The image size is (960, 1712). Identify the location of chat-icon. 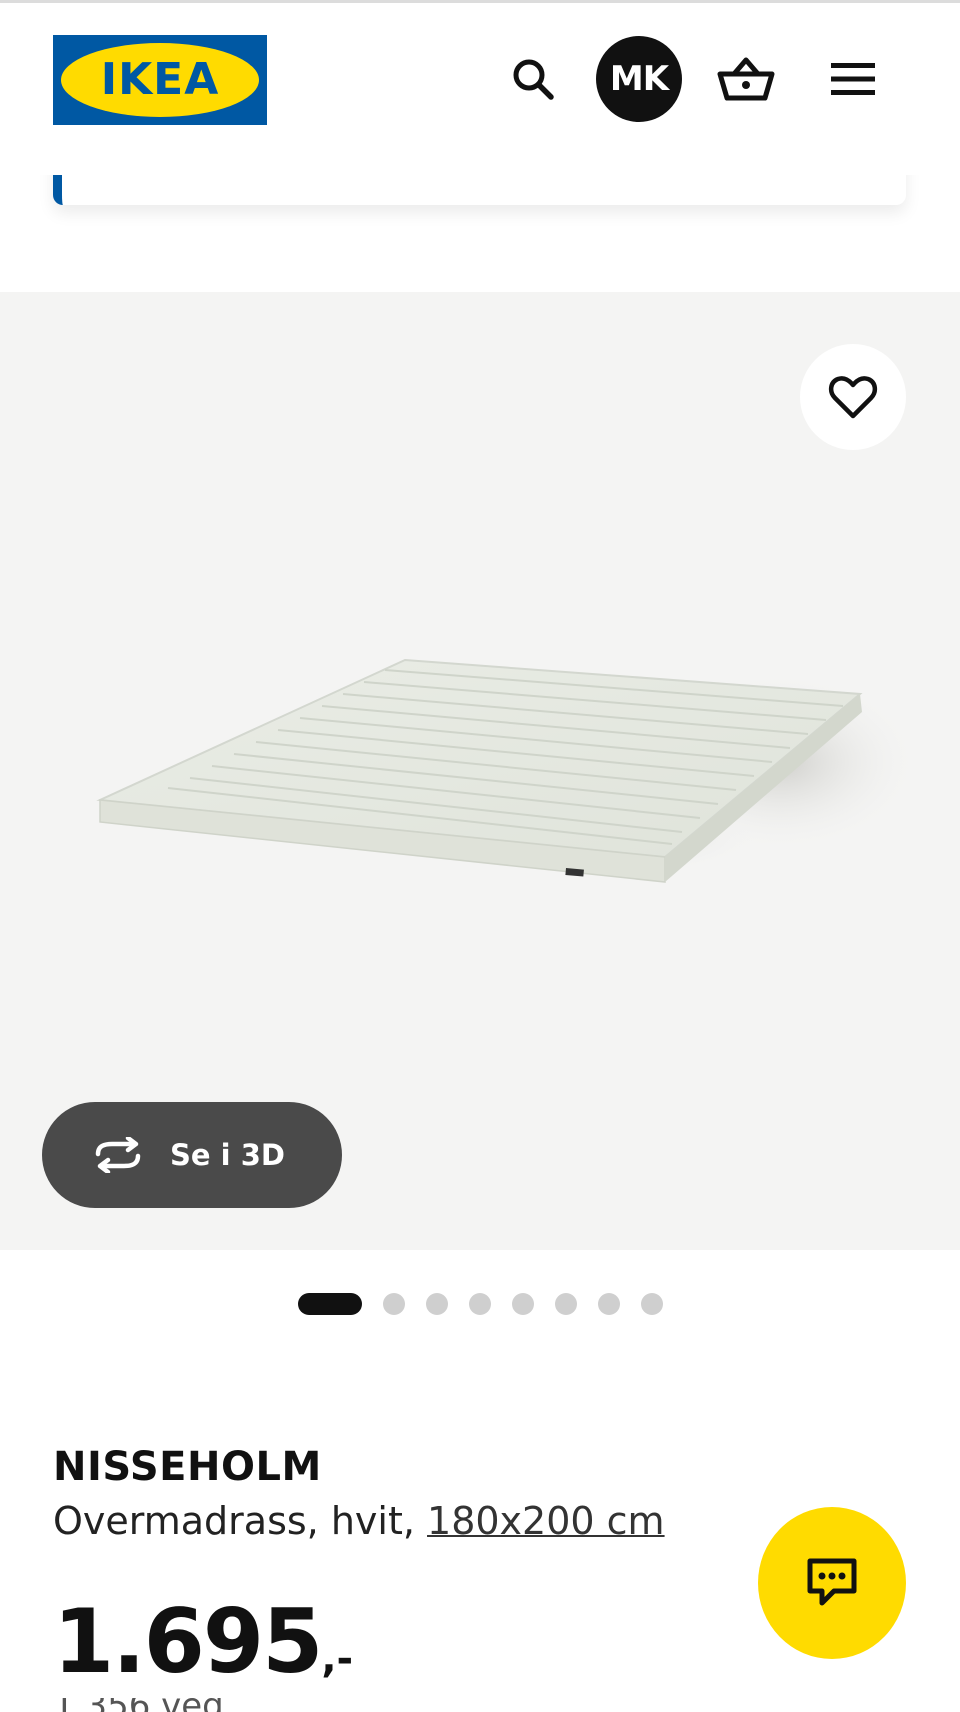
(832, 1582).